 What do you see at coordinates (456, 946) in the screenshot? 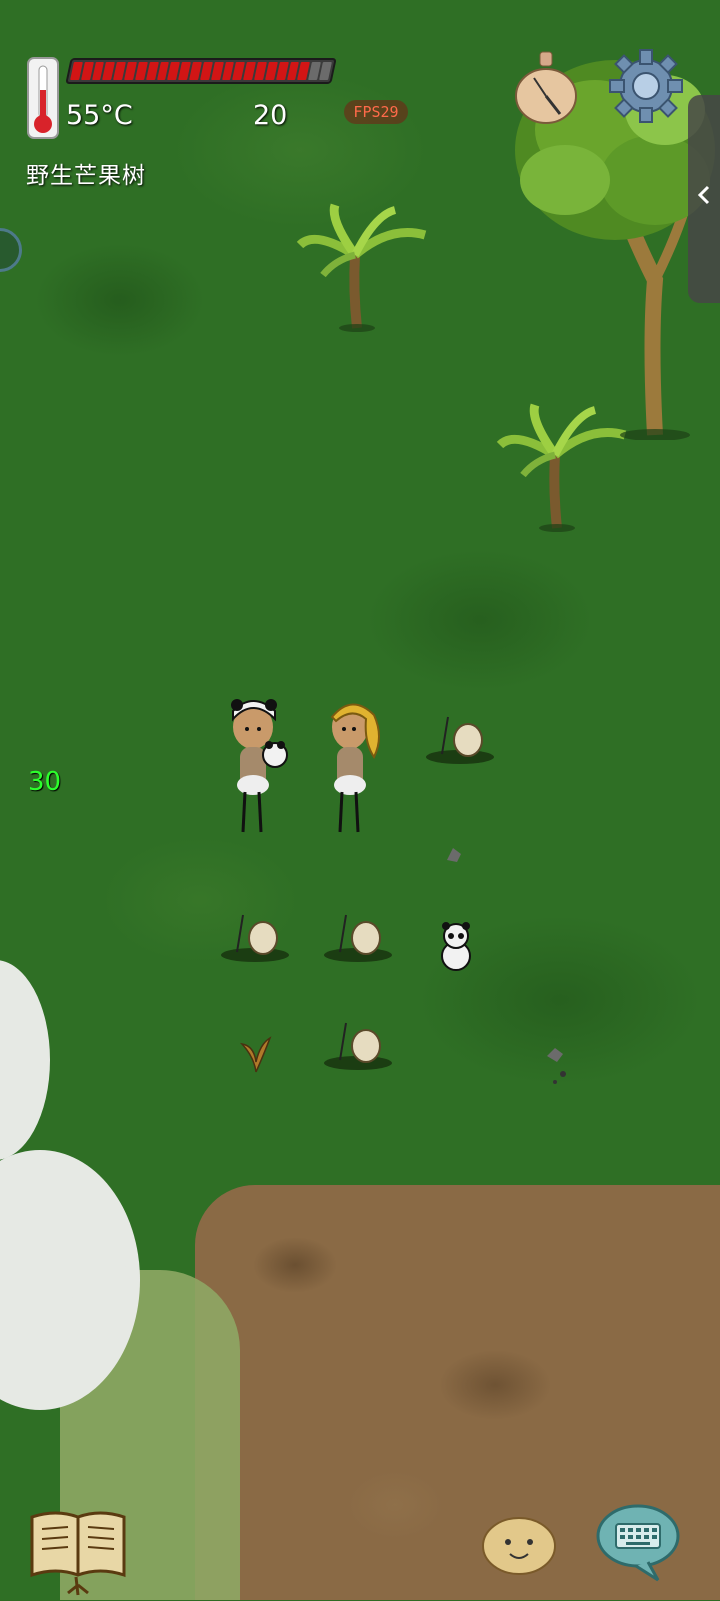
I see `baby-panda` at bounding box center [456, 946].